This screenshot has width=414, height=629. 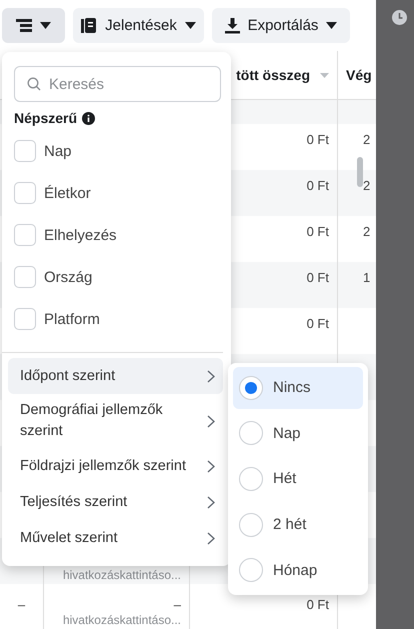 I want to click on option-label: Platform, so click(x=72, y=319).